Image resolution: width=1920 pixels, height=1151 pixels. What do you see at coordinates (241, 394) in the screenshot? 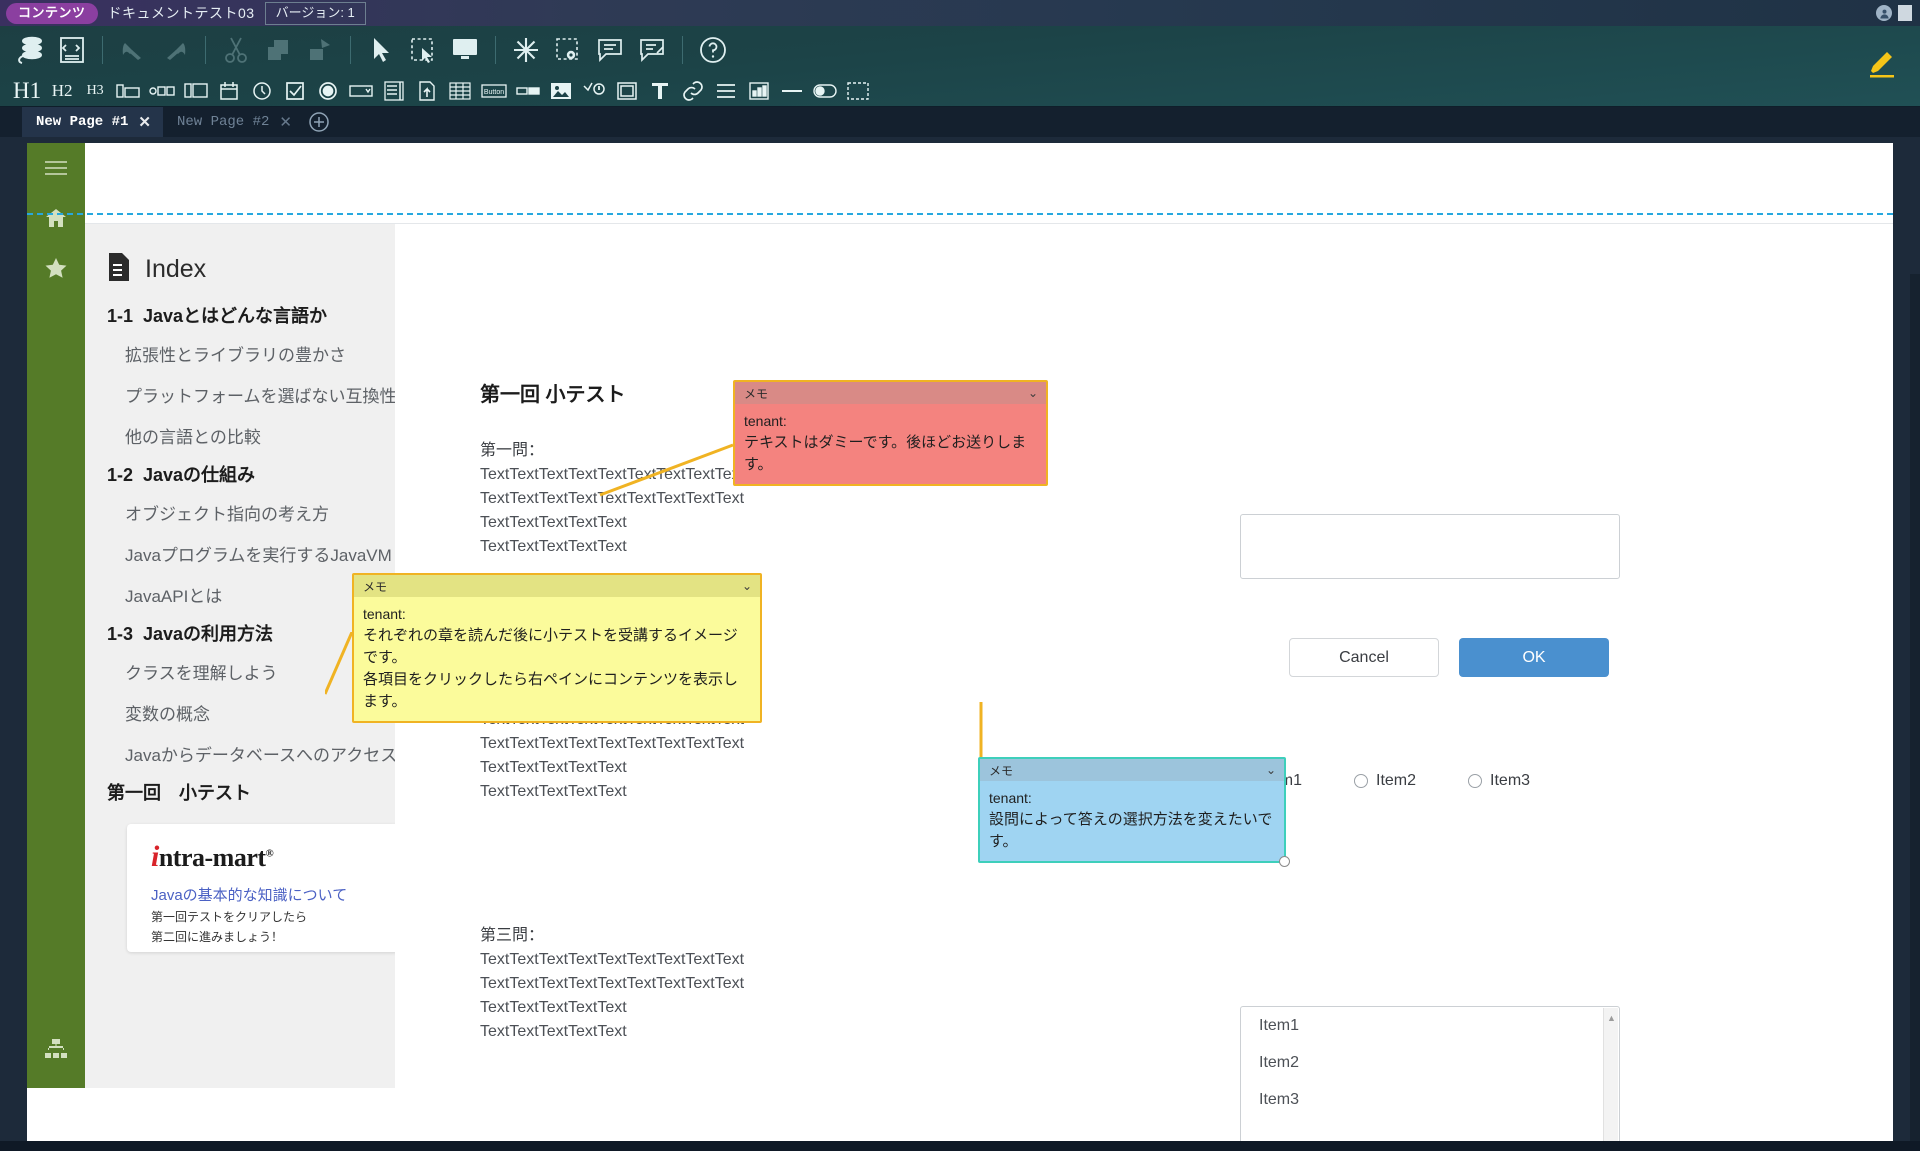
I see `index-item-compatibility: プラットフォームを選ばない互換性` at bounding box center [241, 394].